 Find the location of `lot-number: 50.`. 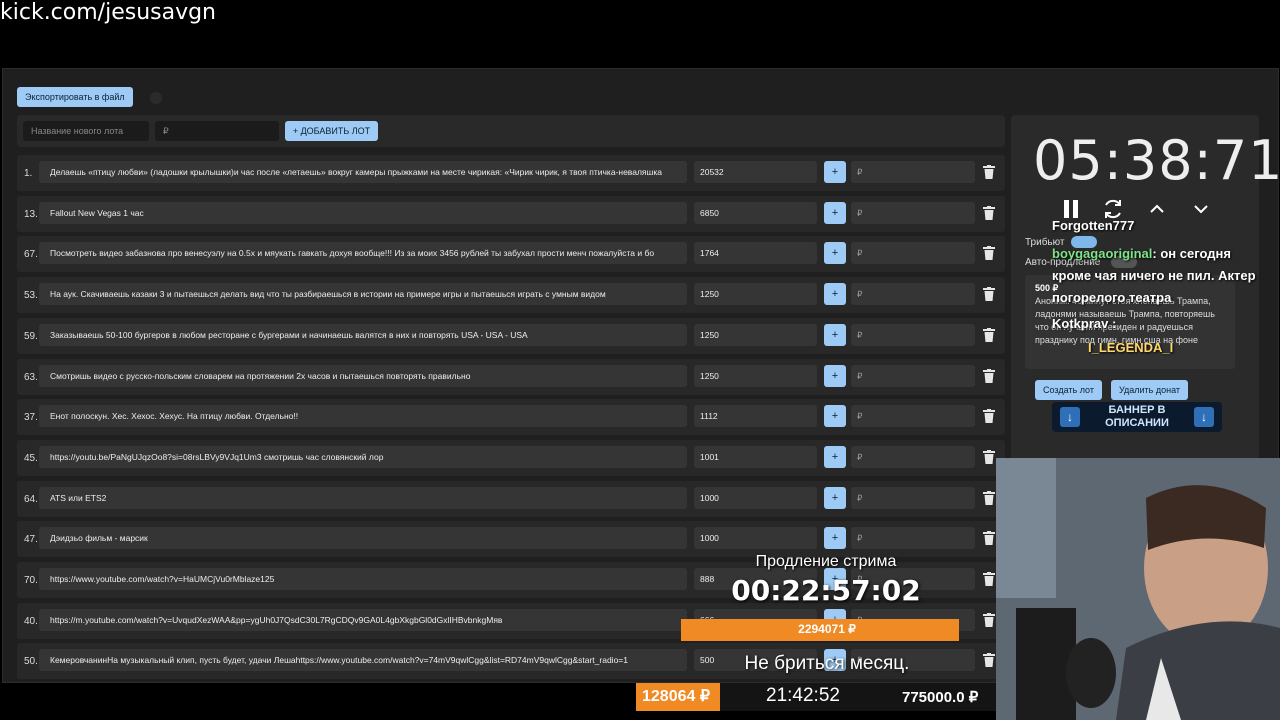

lot-number: 50. is located at coordinates (31, 662).